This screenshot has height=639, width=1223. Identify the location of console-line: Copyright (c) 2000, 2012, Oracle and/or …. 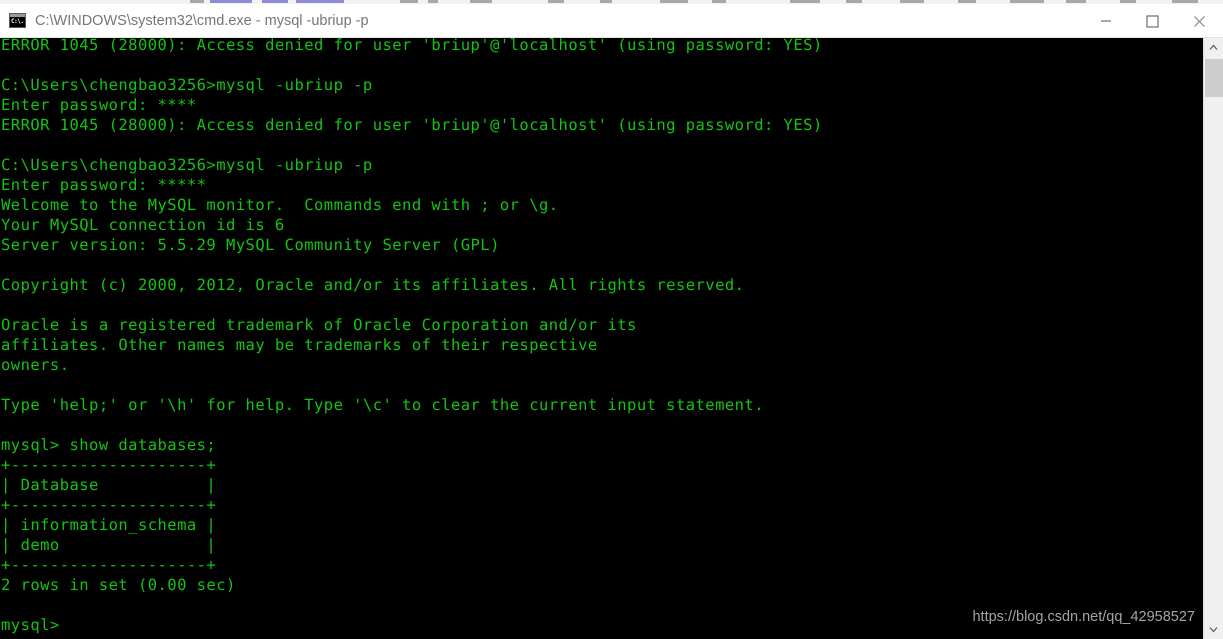
(373, 285).